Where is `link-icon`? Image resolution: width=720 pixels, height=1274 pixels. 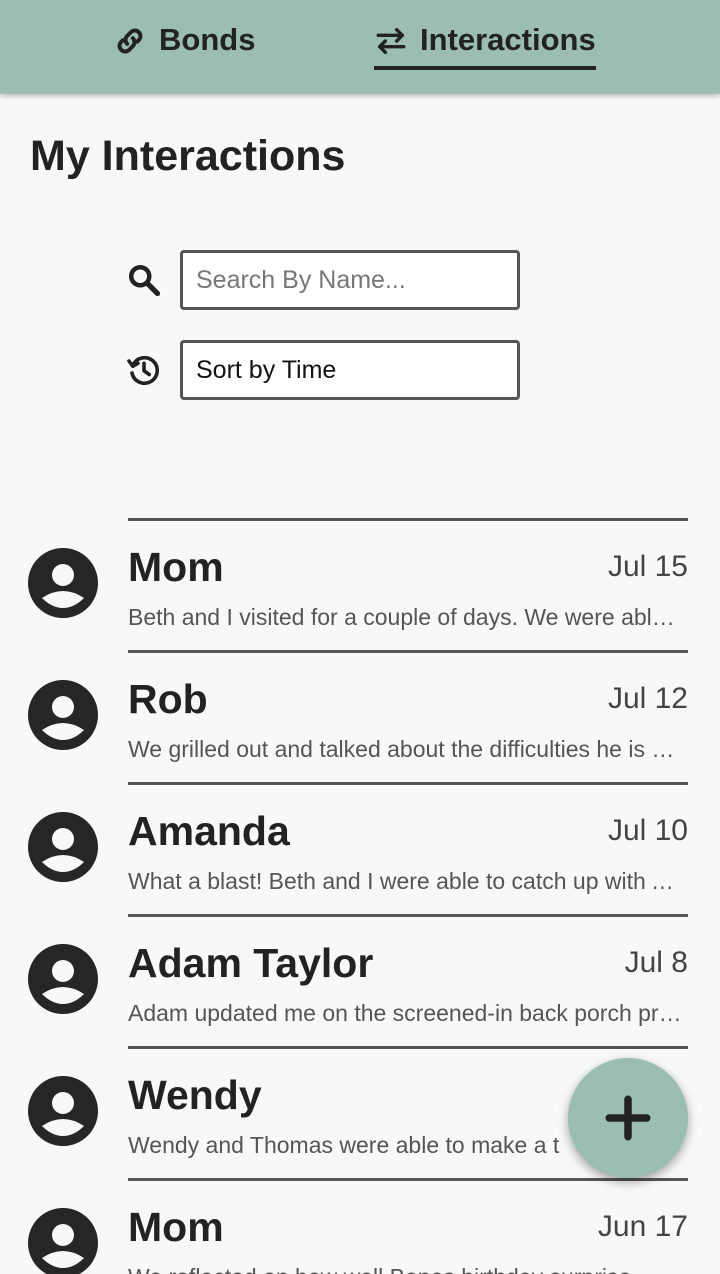
link-icon is located at coordinates (130, 41).